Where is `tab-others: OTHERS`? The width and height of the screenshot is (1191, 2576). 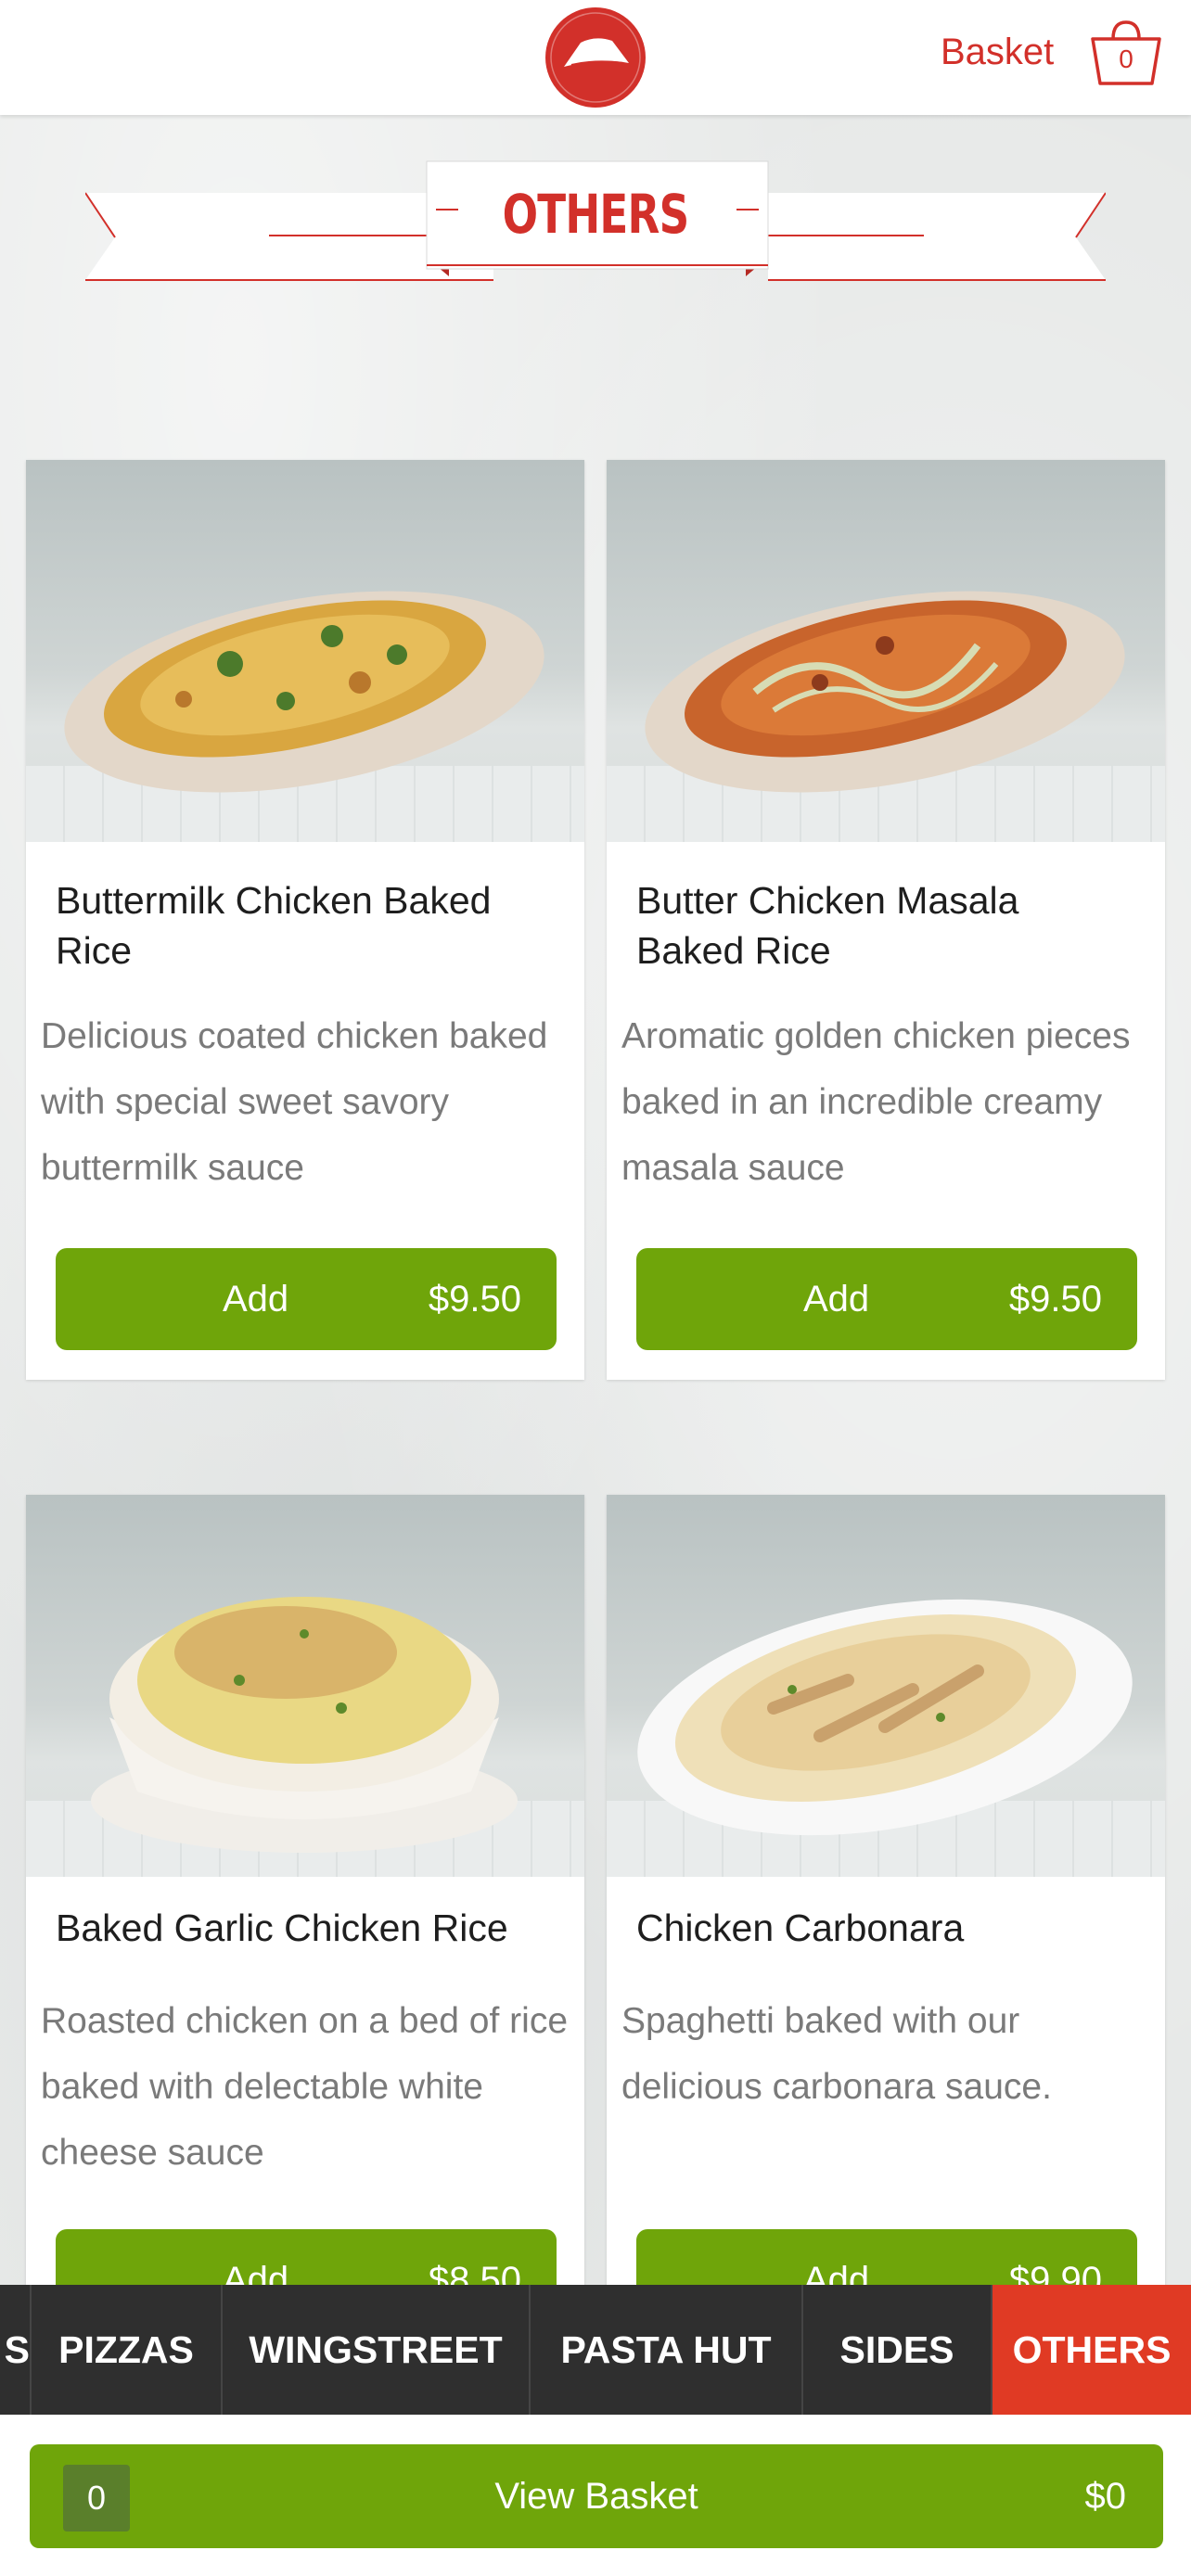
tab-others: OTHERS is located at coordinates (1091, 2350).